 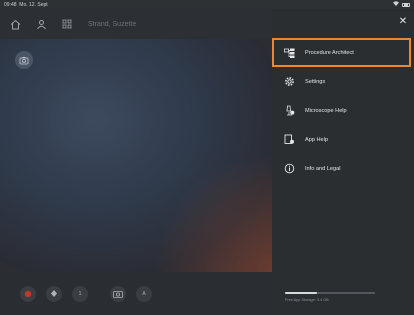 What do you see at coordinates (289, 110) in the screenshot?
I see `microscope-help-icon` at bounding box center [289, 110].